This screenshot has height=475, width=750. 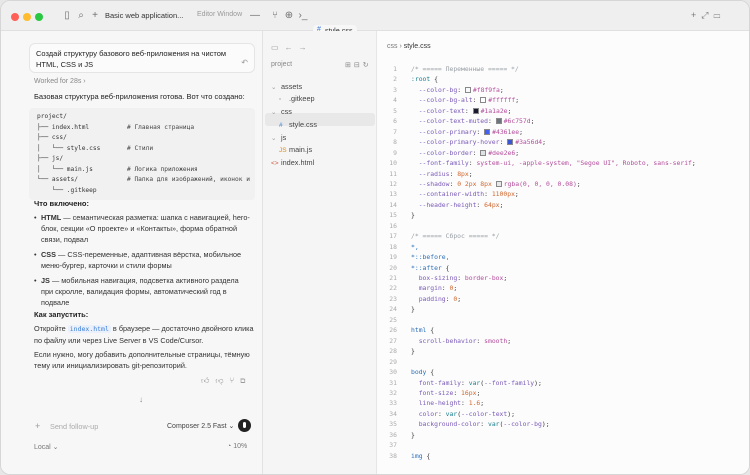 What do you see at coordinates (436, 299) in the screenshot?
I see `code-line: padding: 0;` at bounding box center [436, 299].